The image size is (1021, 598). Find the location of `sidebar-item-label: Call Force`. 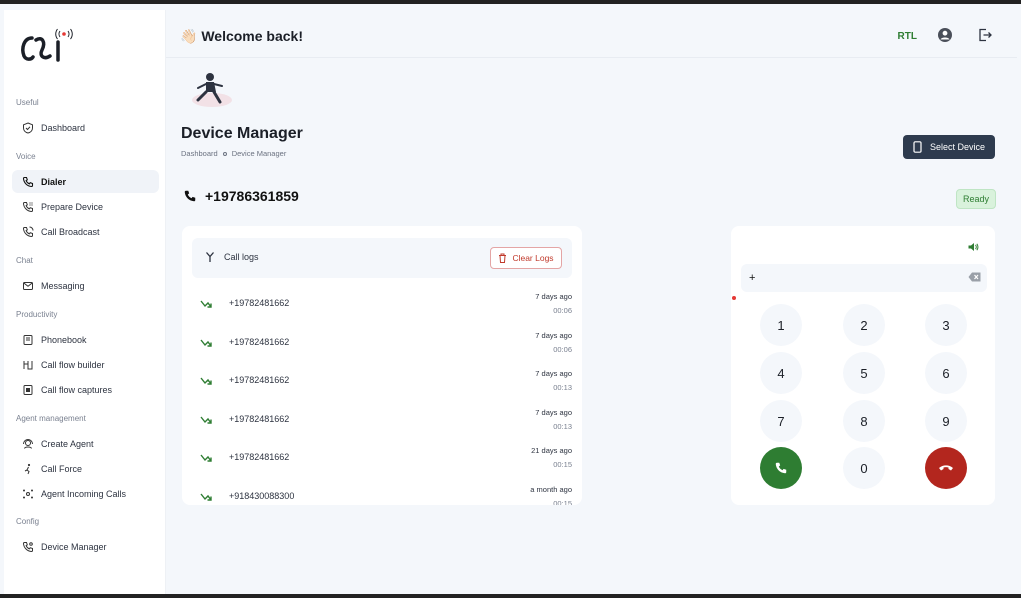

sidebar-item-label: Call Force is located at coordinates (62, 468).